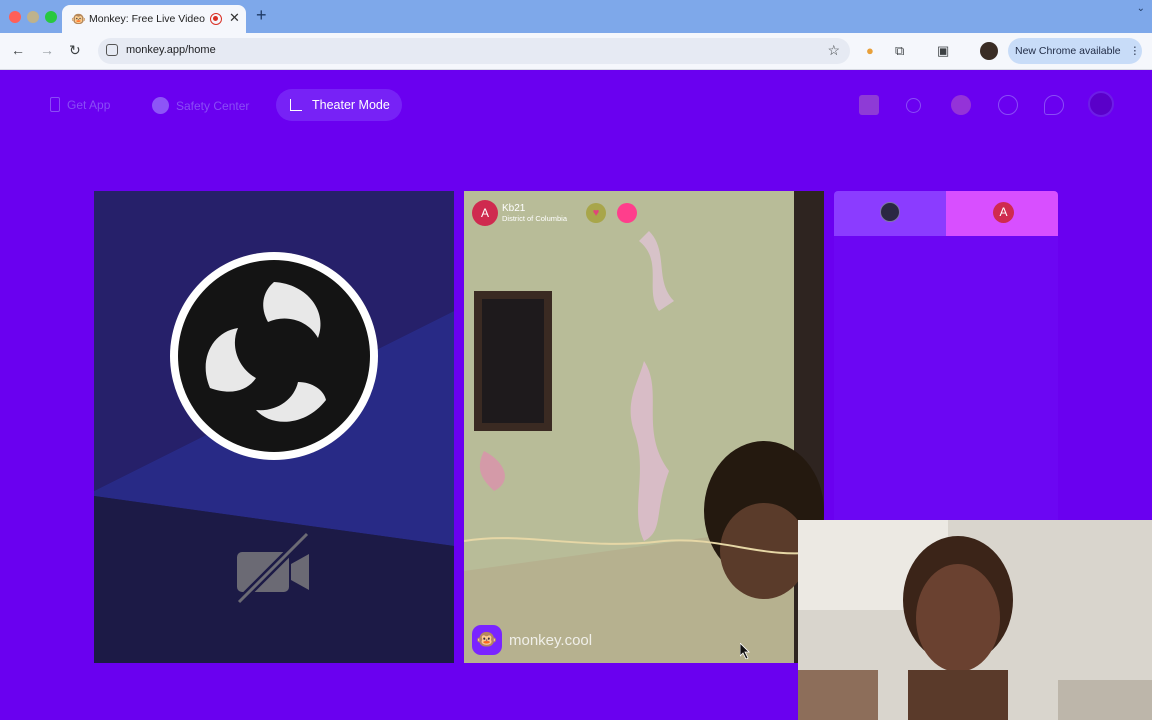 The image size is (1152, 720). I want to click on address-bar: monkey.app/home ☆, so click(474, 51).